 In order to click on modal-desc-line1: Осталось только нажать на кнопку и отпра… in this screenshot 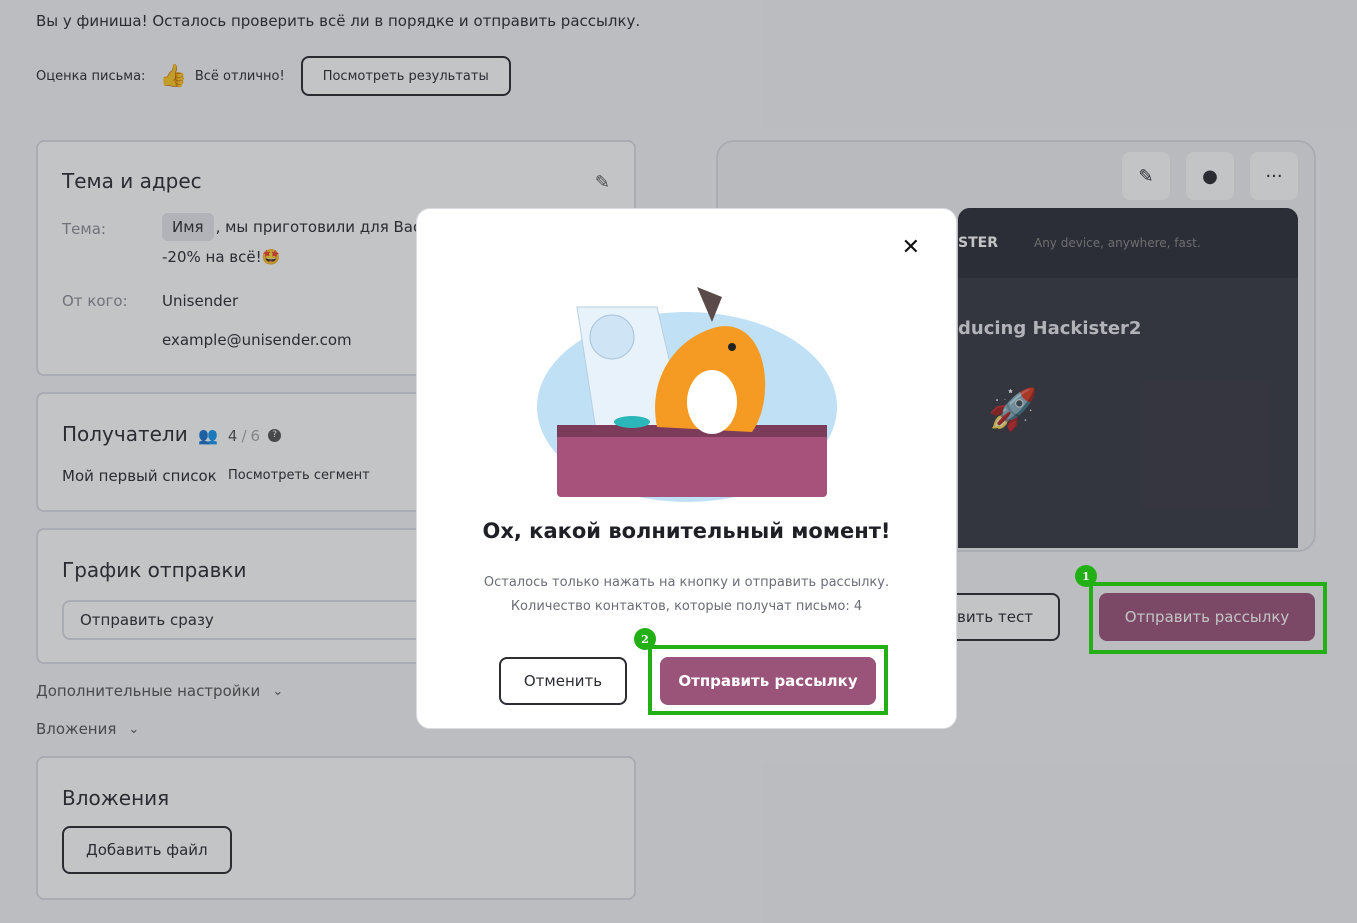, I will do `click(686, 582)`.